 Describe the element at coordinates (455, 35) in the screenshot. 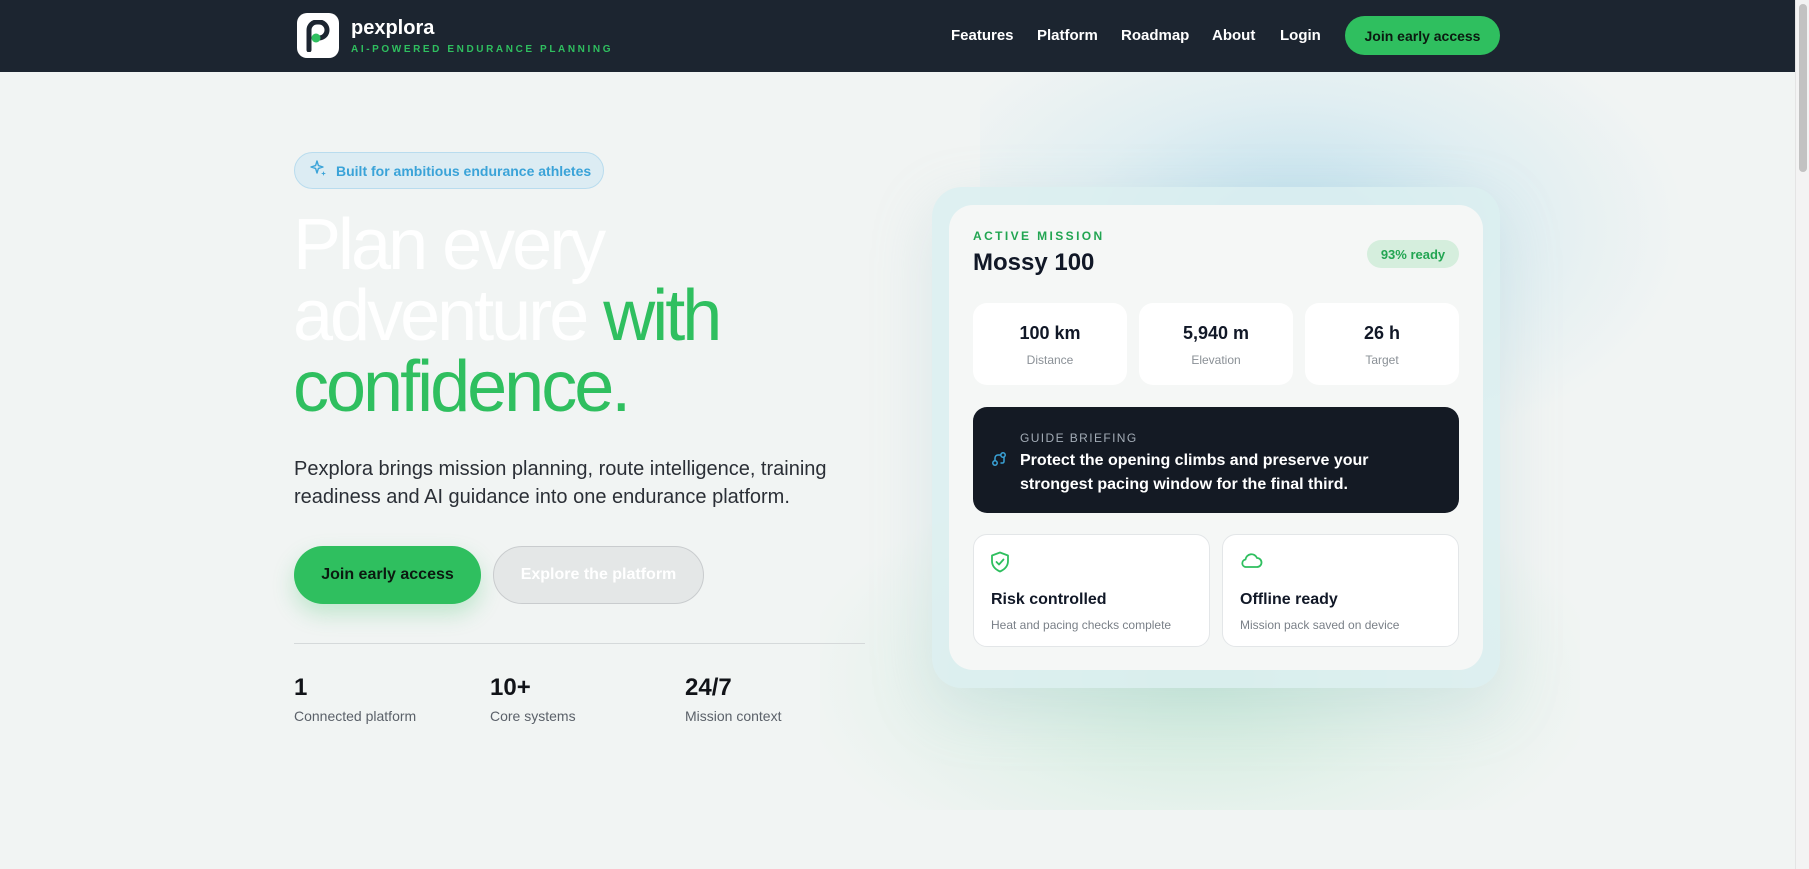

I see `brand-logo-link: pexplora AI-POWERED ENDURANCE PLANNING` at that location.